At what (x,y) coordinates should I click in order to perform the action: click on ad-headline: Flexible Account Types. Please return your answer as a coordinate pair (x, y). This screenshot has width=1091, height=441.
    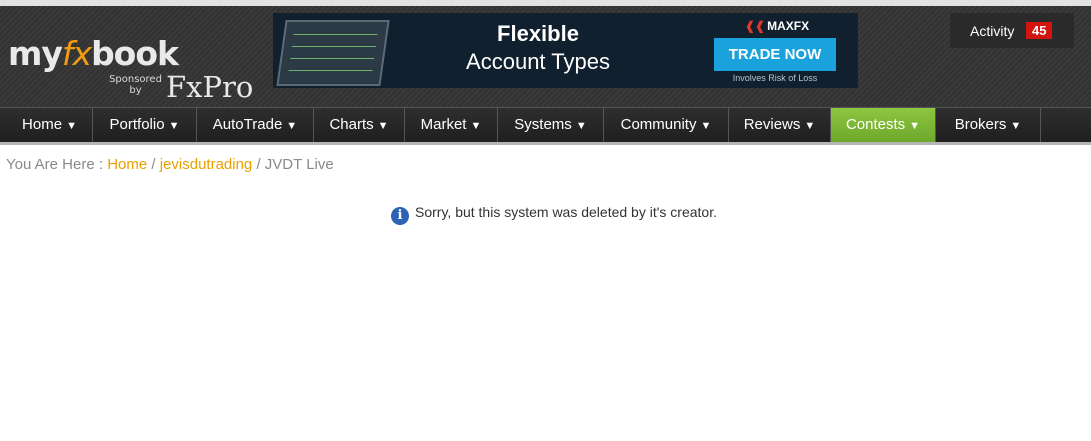
    Looking at the image, I should click on (538, 48).